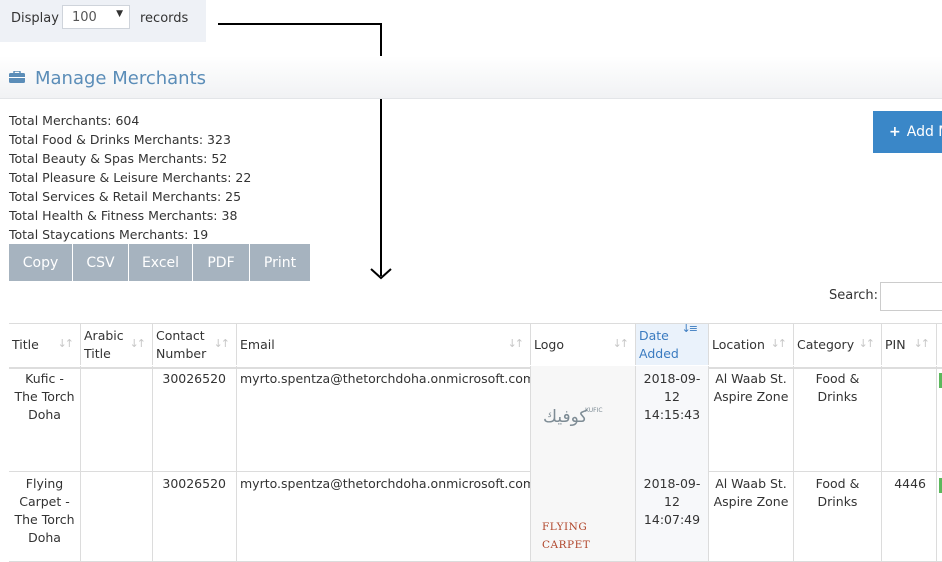 This screenshot has width=942, height=562. Describe the element at coordinates (672, 519) in the screenshot. I see `time-value: 14:07:49` at that location.